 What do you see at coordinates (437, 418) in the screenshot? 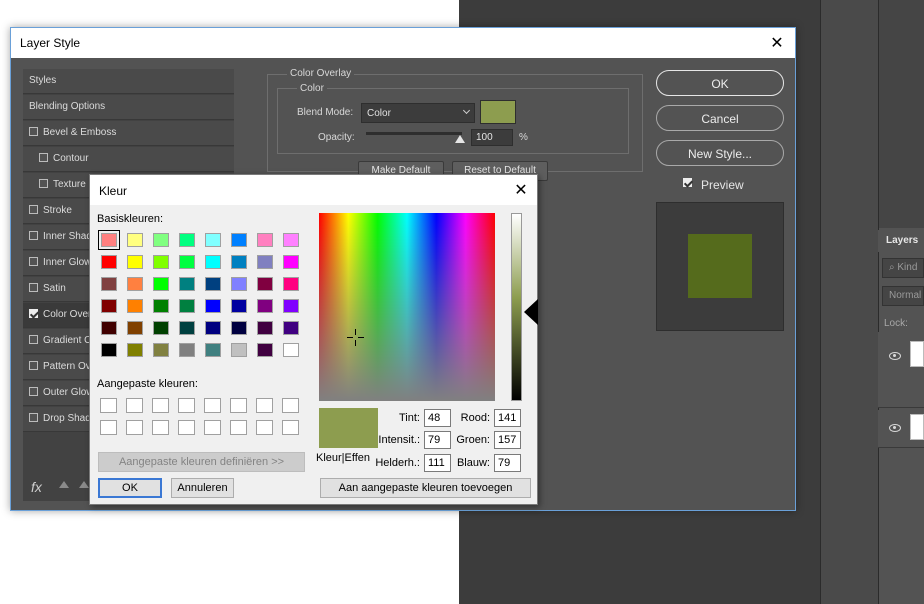
I see `tint-input: 48` at bounding box center [437, 418].